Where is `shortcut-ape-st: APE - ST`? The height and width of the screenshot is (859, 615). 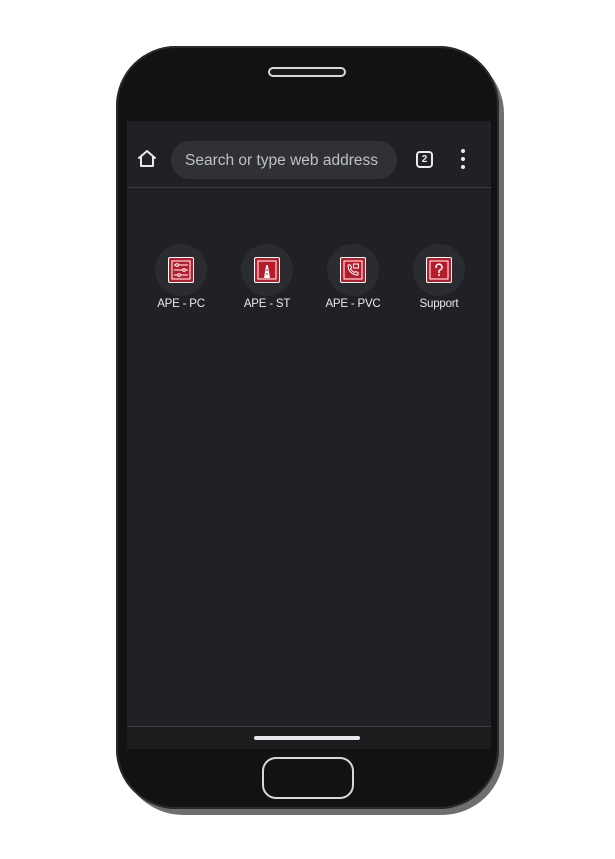 shortcut-ape-st: APE - ST is located at coordinates (267, 280).